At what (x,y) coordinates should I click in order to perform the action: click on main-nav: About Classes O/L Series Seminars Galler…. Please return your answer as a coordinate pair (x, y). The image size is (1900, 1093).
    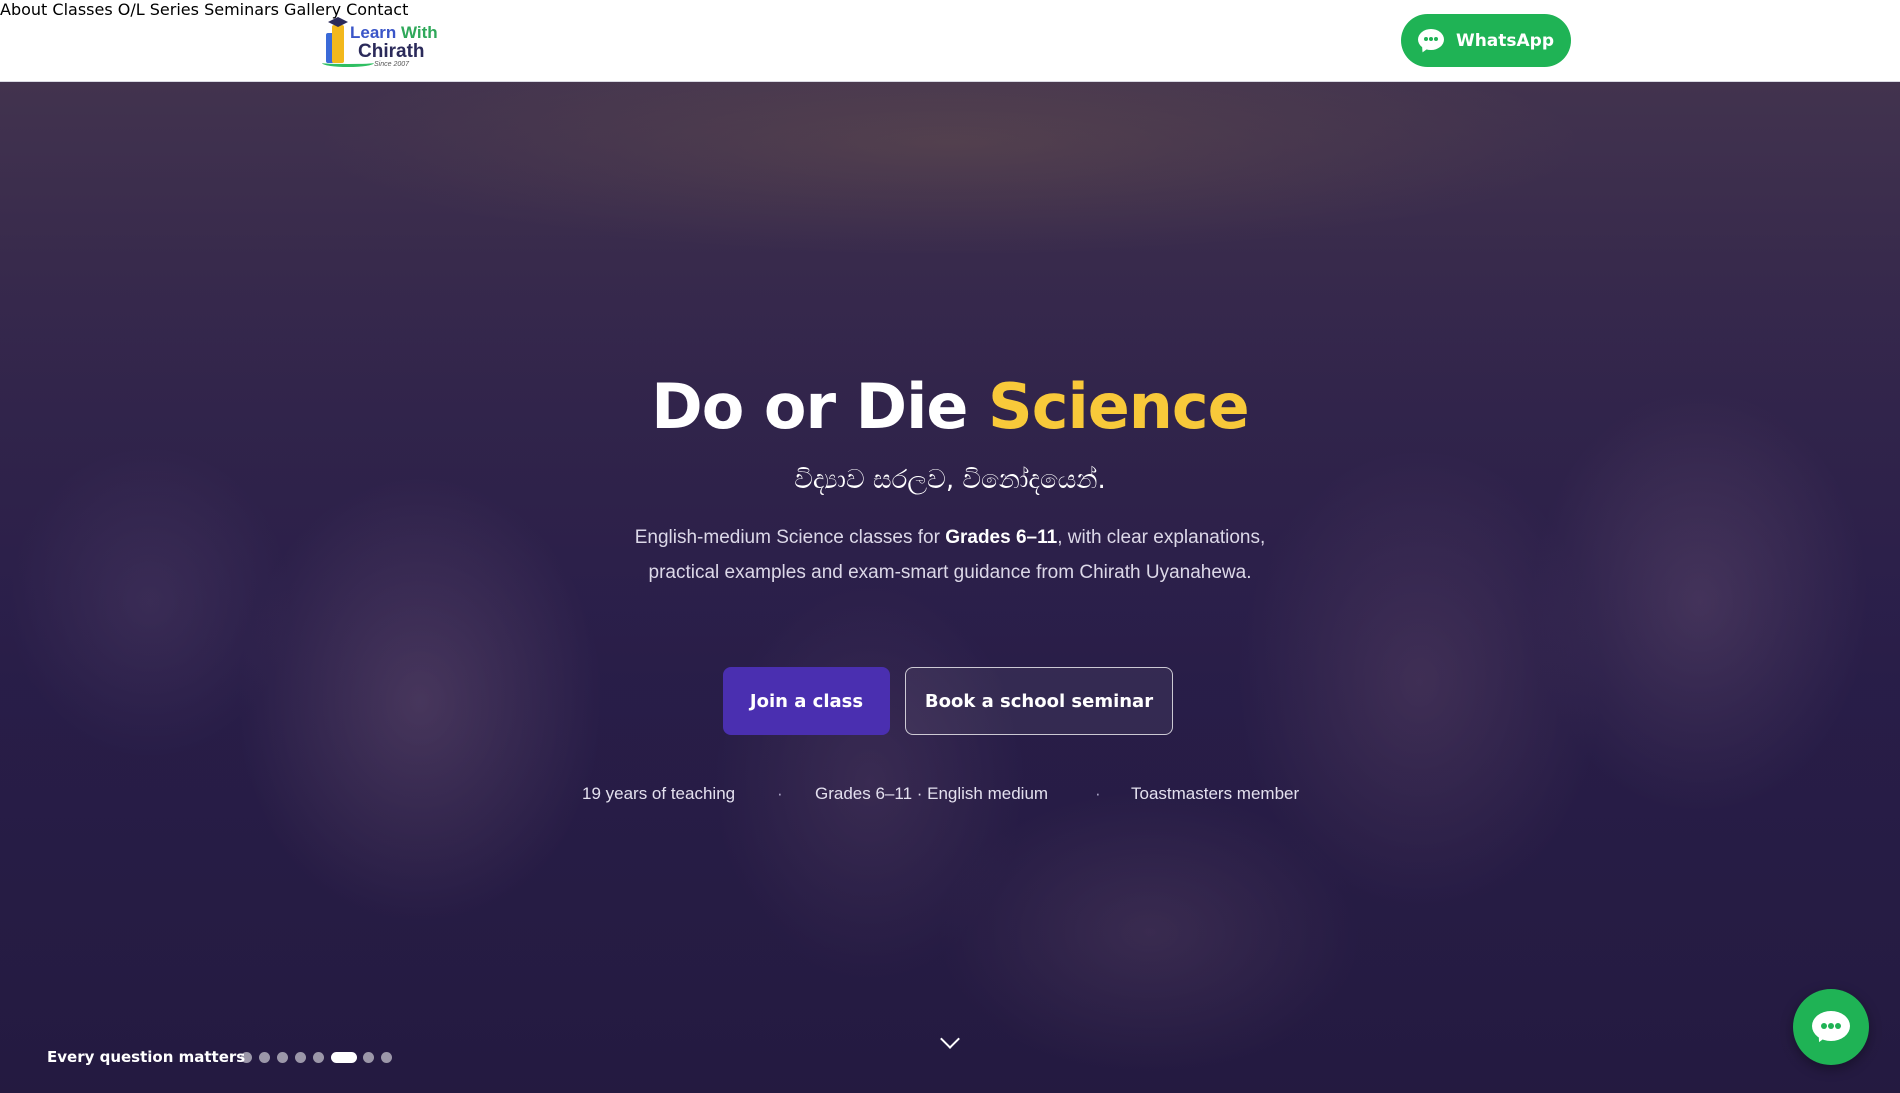
    Looking at the image, I should click on (950, 9).